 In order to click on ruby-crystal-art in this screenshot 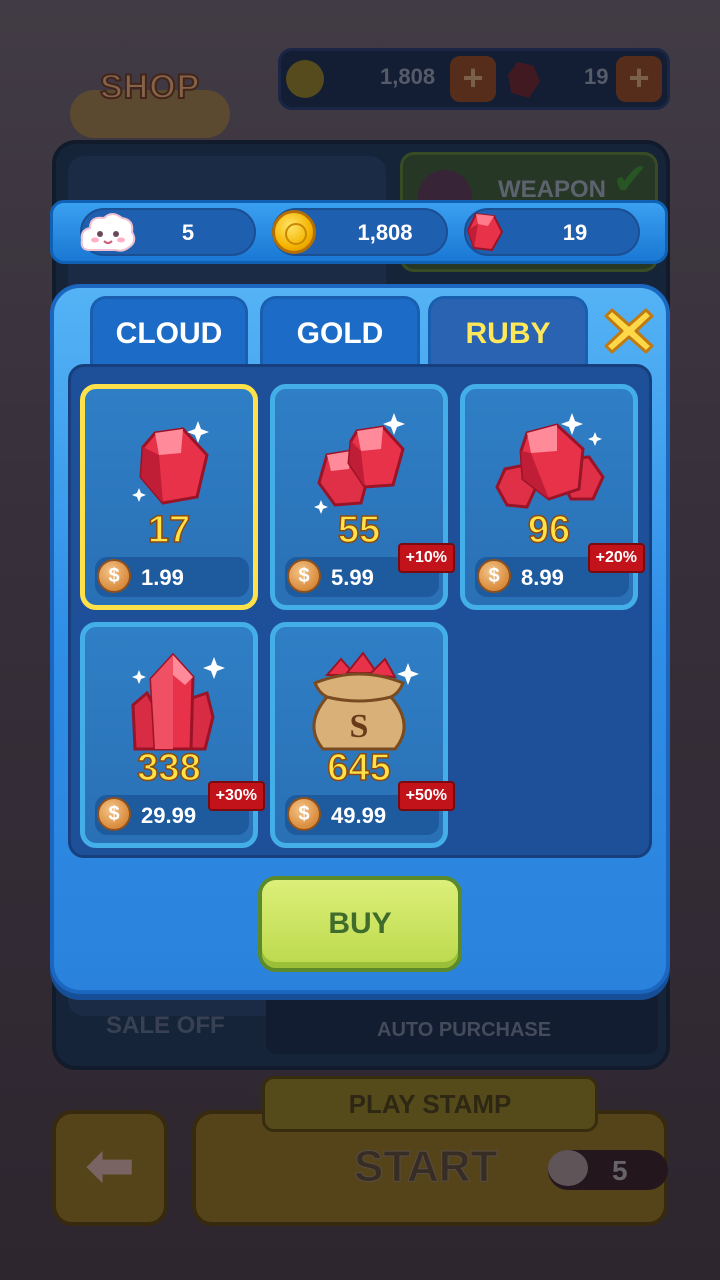, I will do `click(178, 701)`.